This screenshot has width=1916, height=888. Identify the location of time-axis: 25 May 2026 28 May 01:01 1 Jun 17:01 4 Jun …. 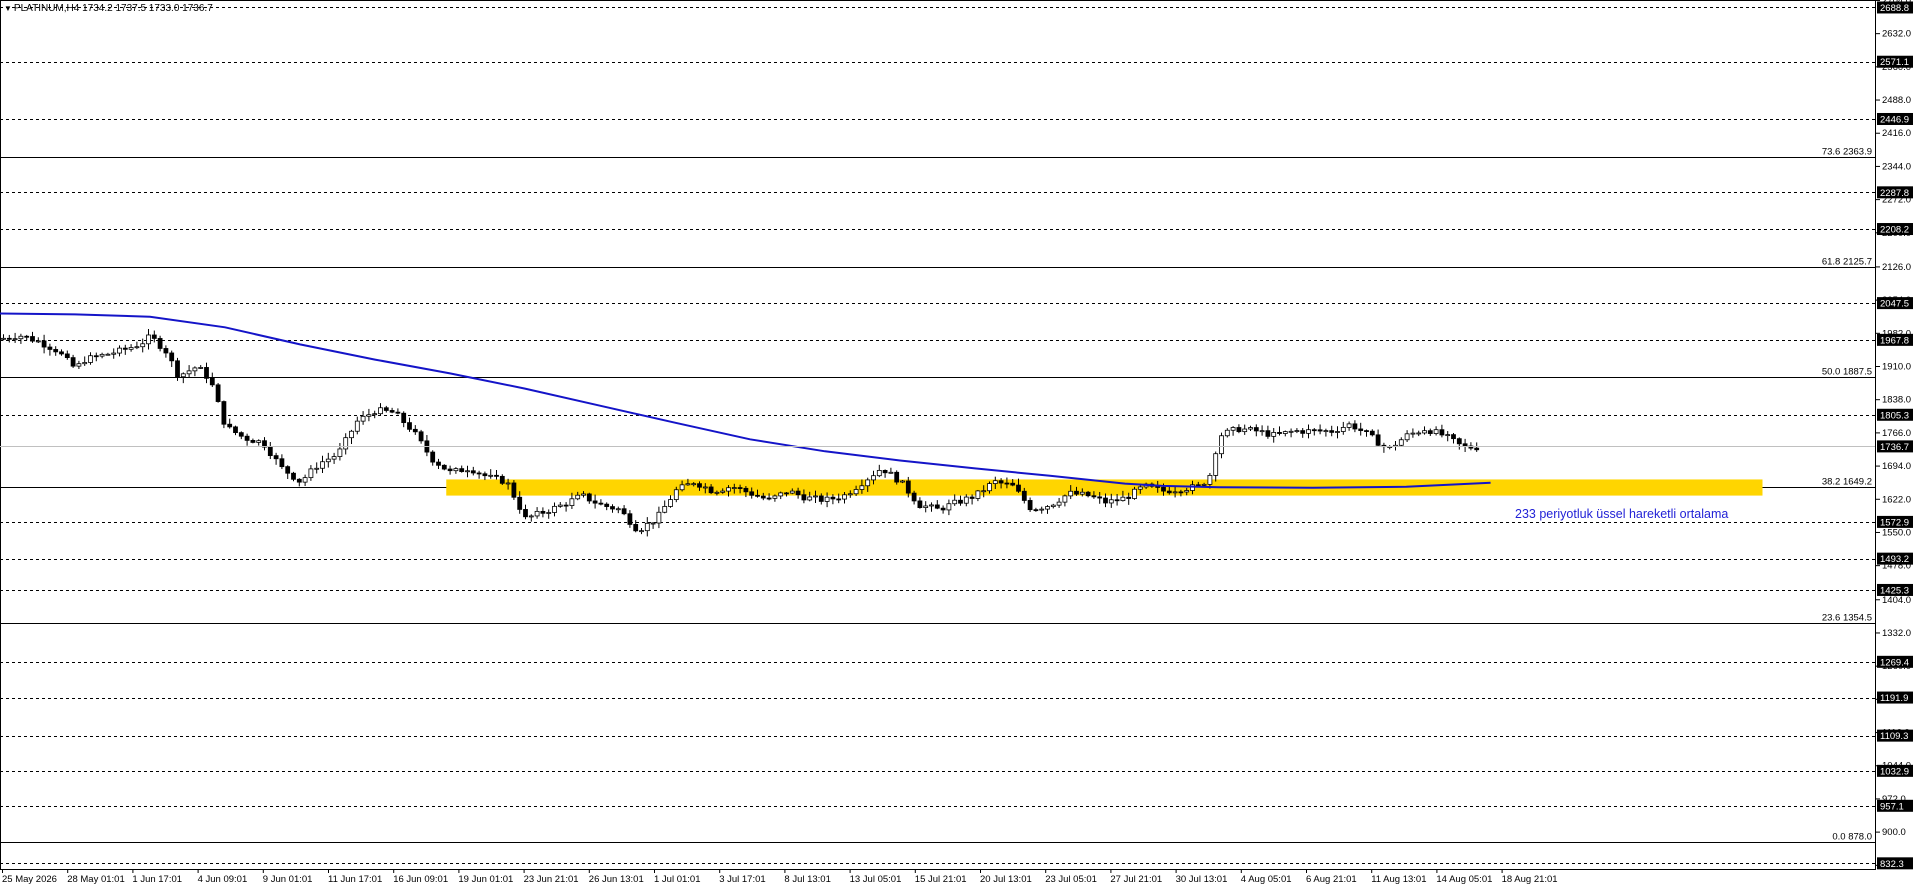
(780, 877).